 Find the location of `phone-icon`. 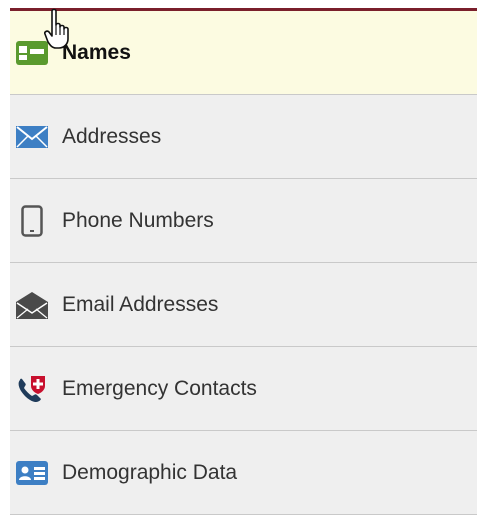

phone-icon is located at coordinates (32, 221).